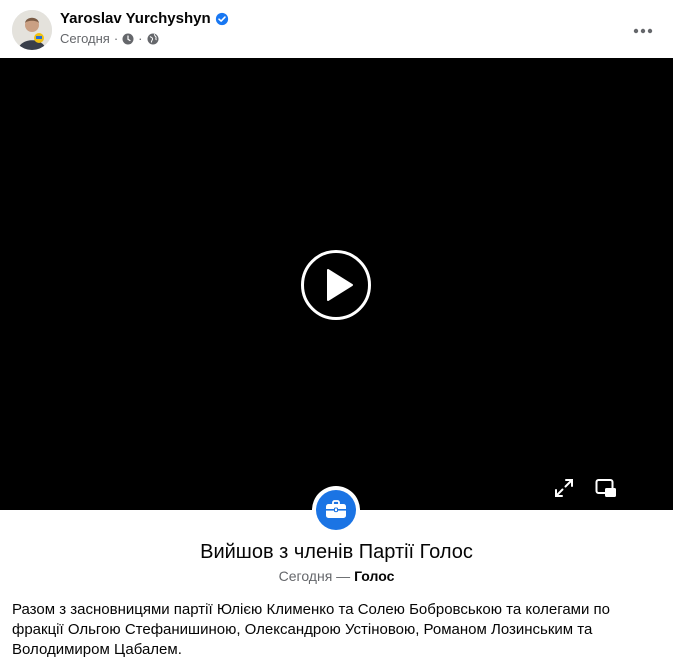 This screenshot has height=662, width=673. I want to click on more-options-button, so click(643, 30).